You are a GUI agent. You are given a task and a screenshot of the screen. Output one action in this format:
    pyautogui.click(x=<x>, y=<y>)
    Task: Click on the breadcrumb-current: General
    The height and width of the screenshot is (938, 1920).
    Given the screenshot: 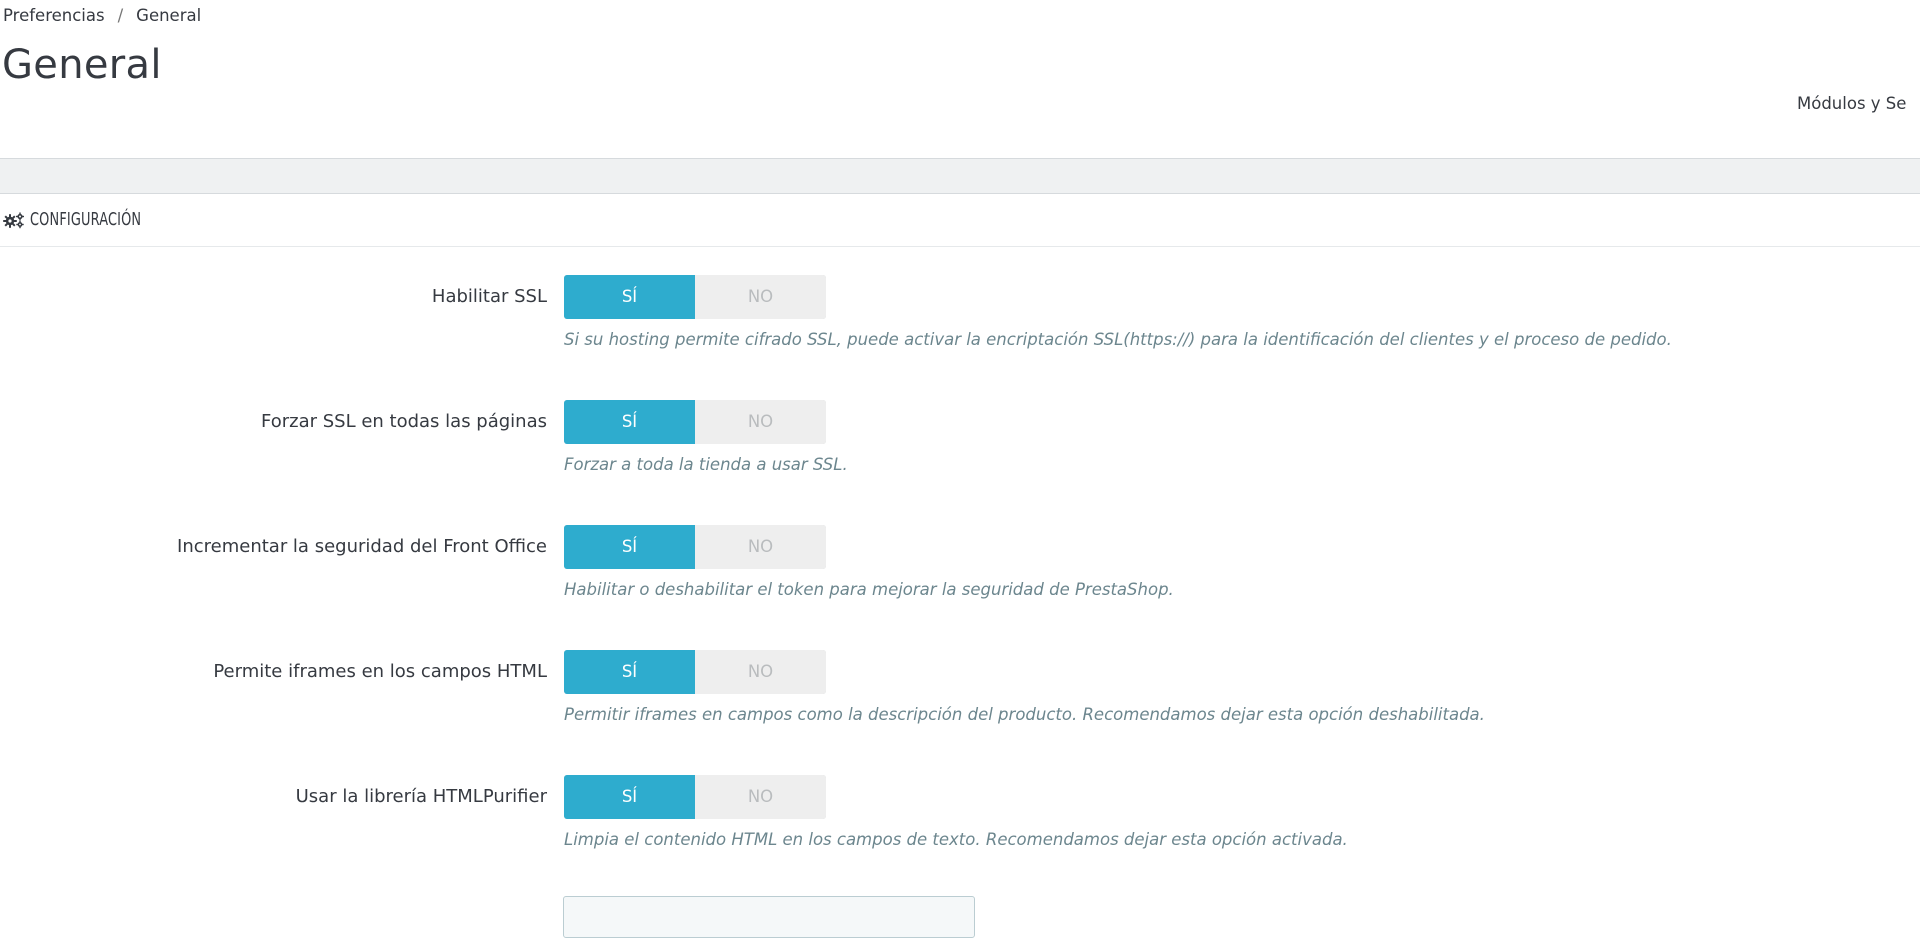 What is the action you would take?
    pyautogui.click(x=169, y=15)
    